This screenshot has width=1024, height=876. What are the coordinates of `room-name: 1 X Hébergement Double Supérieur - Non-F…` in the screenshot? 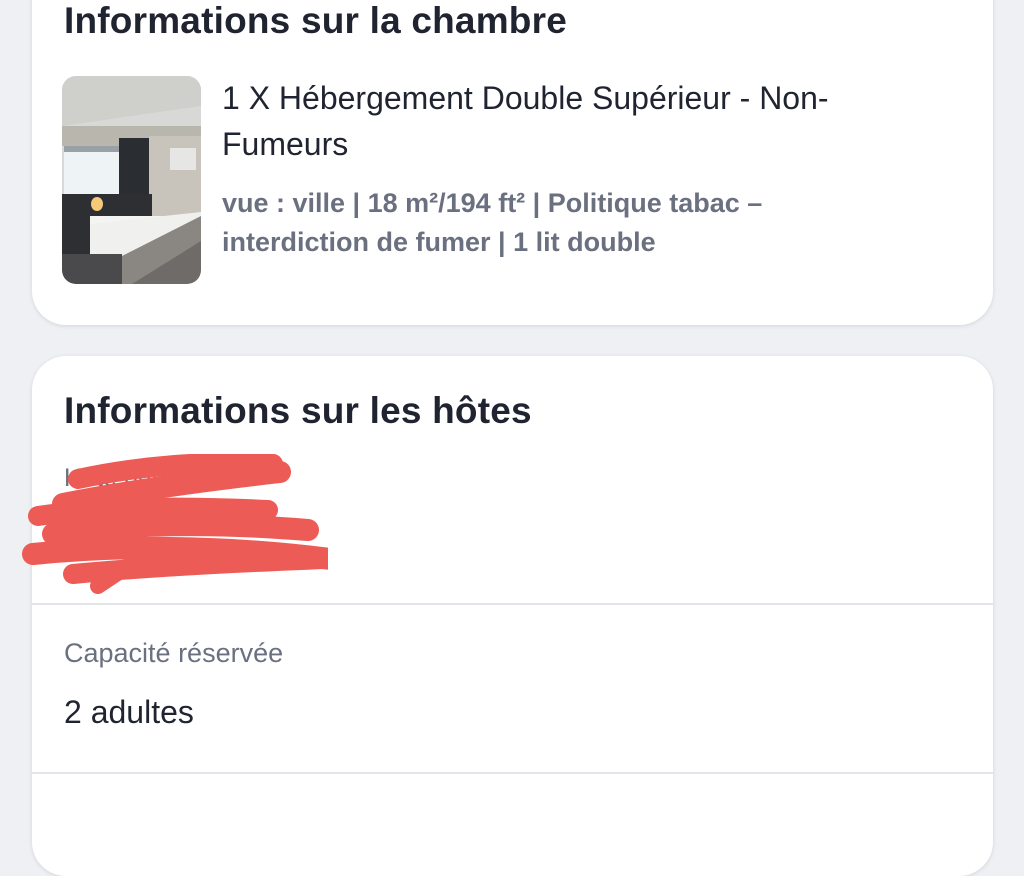 It's located at (525, 121).